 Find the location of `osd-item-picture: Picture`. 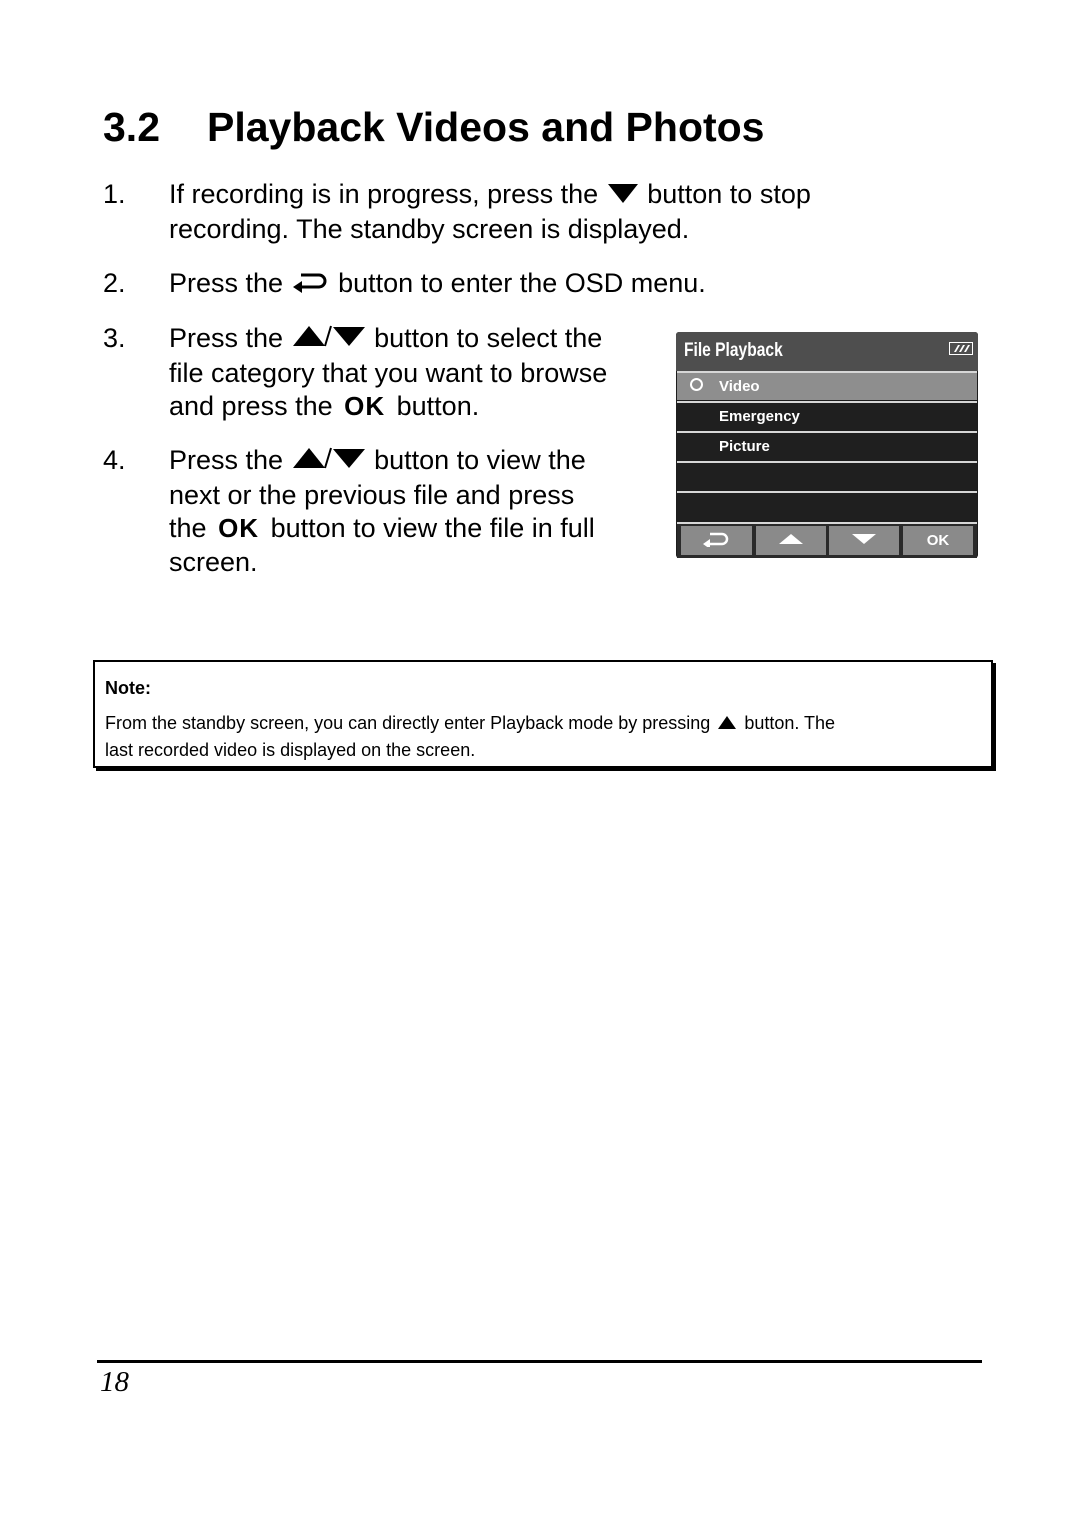

osd-item-picture: Picture is located at coordinates (827, 445).